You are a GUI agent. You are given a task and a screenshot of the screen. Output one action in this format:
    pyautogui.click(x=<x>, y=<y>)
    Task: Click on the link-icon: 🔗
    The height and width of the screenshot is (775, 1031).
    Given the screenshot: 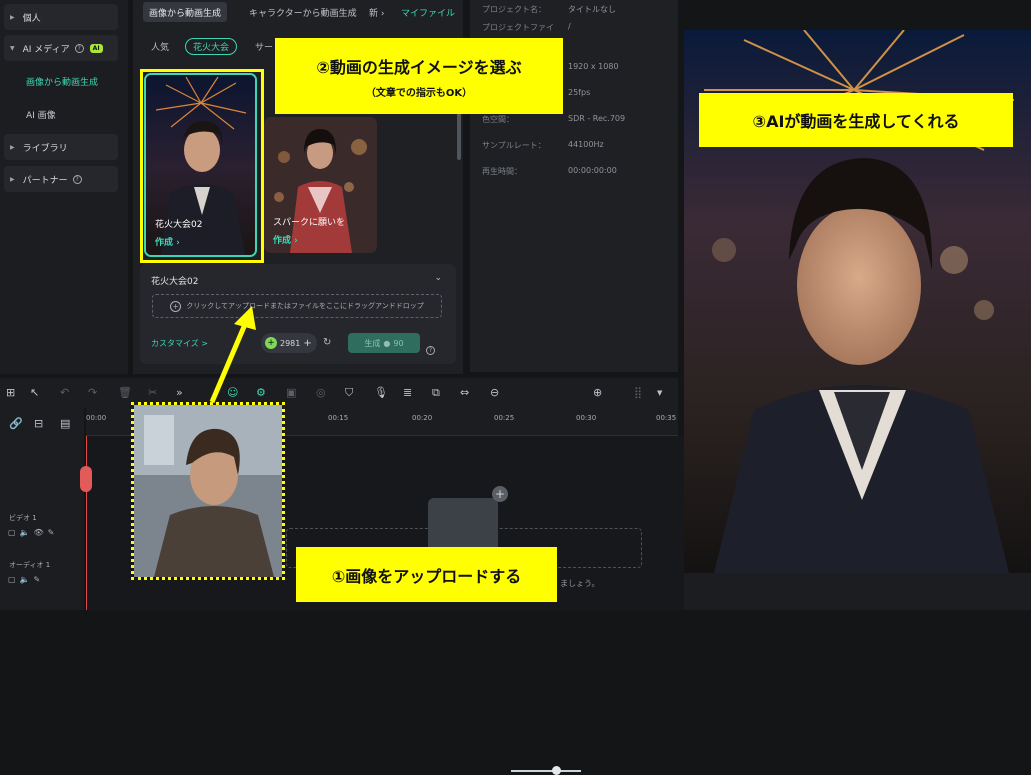 What is the action you would take?
    pyautogui.click(x=16, y=423)
    